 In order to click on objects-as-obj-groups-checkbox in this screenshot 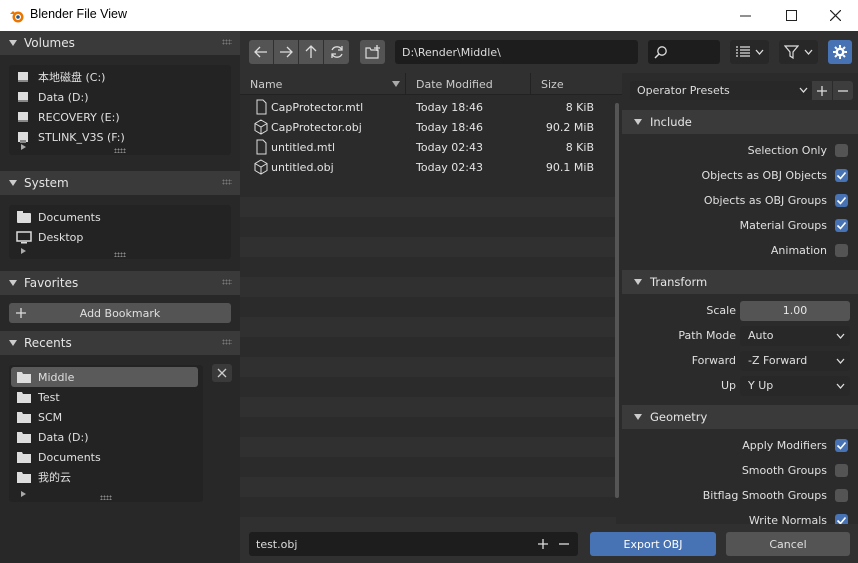, I will do `click(841, 200)`.